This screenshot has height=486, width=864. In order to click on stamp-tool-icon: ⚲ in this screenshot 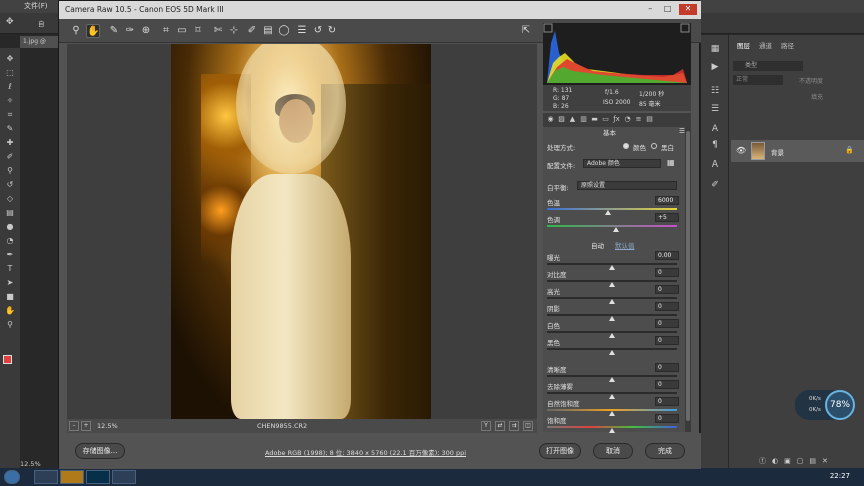, I will do `click(10, 171)`.